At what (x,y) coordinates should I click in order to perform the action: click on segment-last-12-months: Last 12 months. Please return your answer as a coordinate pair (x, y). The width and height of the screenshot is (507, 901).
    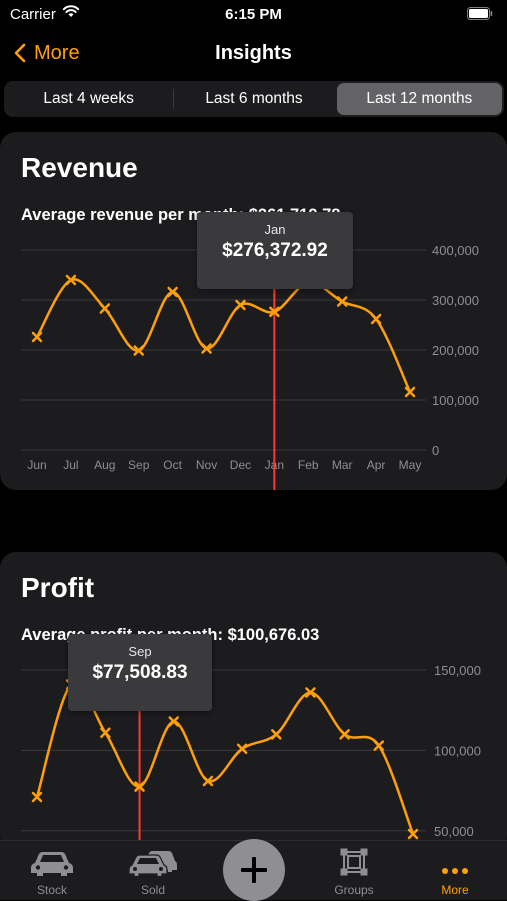
    Looking at the image, I should click on (419, 99).